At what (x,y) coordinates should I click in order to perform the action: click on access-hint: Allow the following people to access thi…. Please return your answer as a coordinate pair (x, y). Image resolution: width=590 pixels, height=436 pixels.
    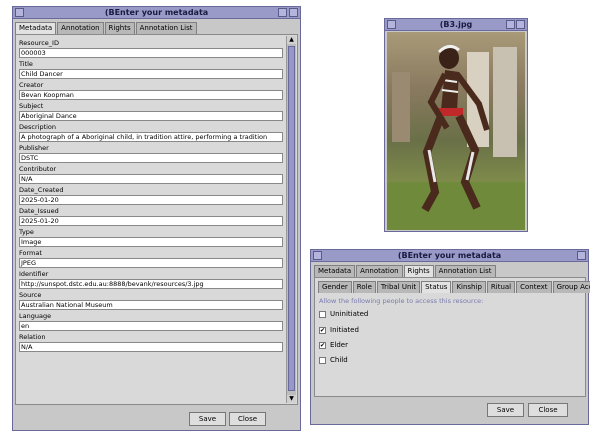
    Looking at the image, I should click on (401, 301).